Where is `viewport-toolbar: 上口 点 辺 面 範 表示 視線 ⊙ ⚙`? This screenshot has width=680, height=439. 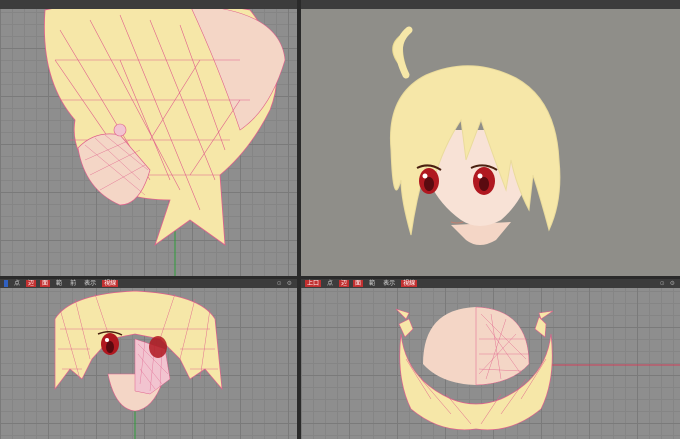
viewport-toolbar: 上口 点 辺 面 範 表示 視線 ⊙ ⚙ is located at coordinates (490, 283).